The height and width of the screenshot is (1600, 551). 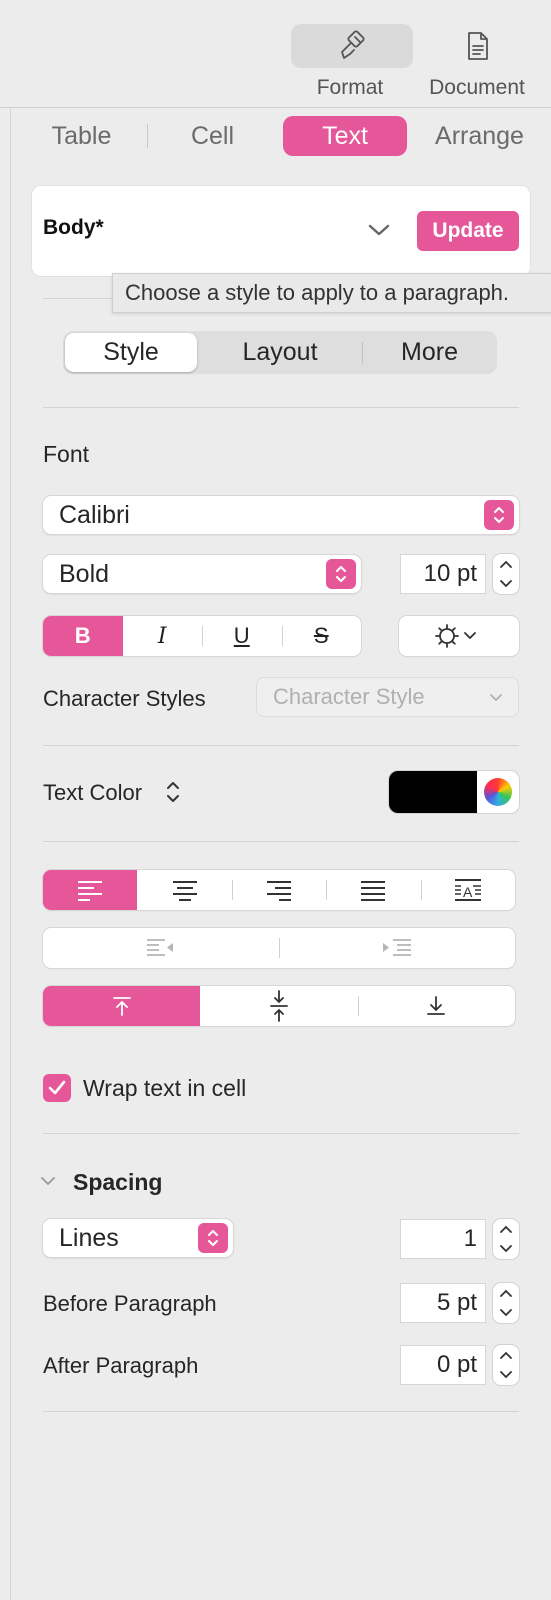 What do you see at coordinates (443, 1239) in the screenshot?
I see `line-spacing-field: 1` at bounding box center [443, 1239].